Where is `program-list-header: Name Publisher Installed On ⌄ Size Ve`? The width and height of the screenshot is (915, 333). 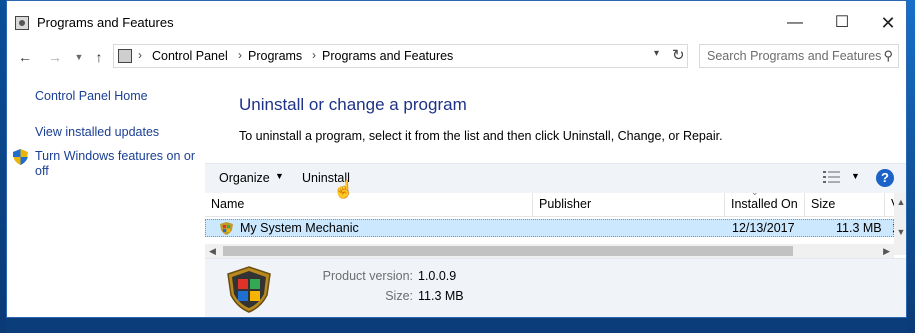
program-list-header: Name Publisher Installed On ⌄ Size Ve is located at coordinates (555, 202).